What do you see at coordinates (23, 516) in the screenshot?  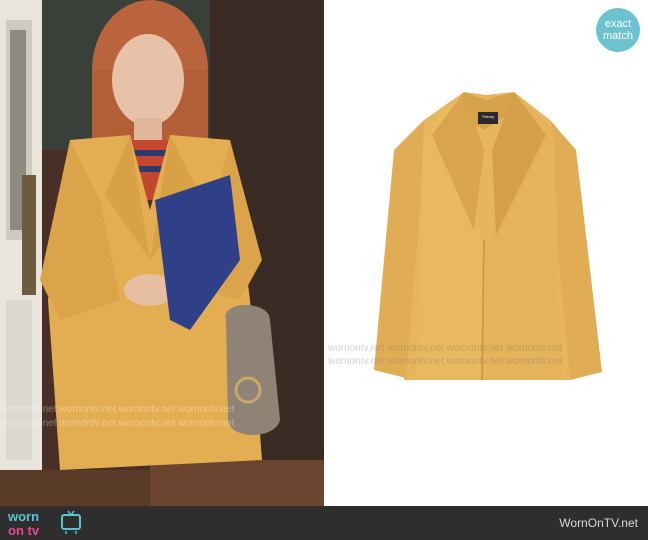 I see `logo-worn: worn` at bounding box center [23, 516].